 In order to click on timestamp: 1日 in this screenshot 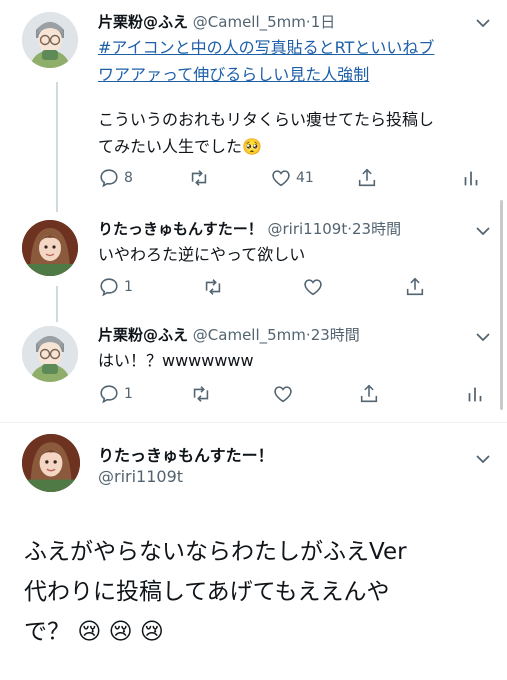, I will do `click(323, 22)`.